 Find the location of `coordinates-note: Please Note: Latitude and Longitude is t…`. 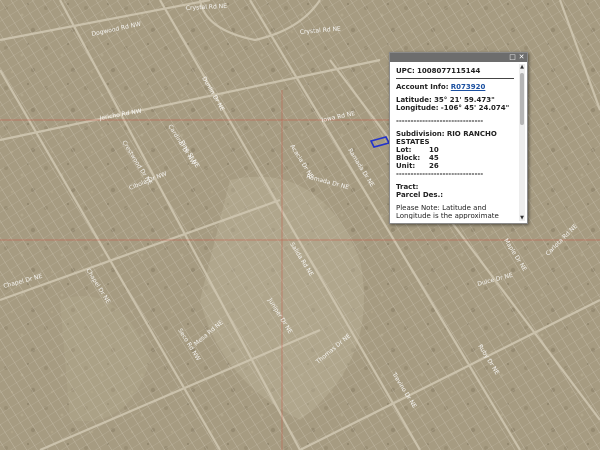

coordinates-note: Please Note: Latitude and Longitude is t… is located at coordinates (447, 211).